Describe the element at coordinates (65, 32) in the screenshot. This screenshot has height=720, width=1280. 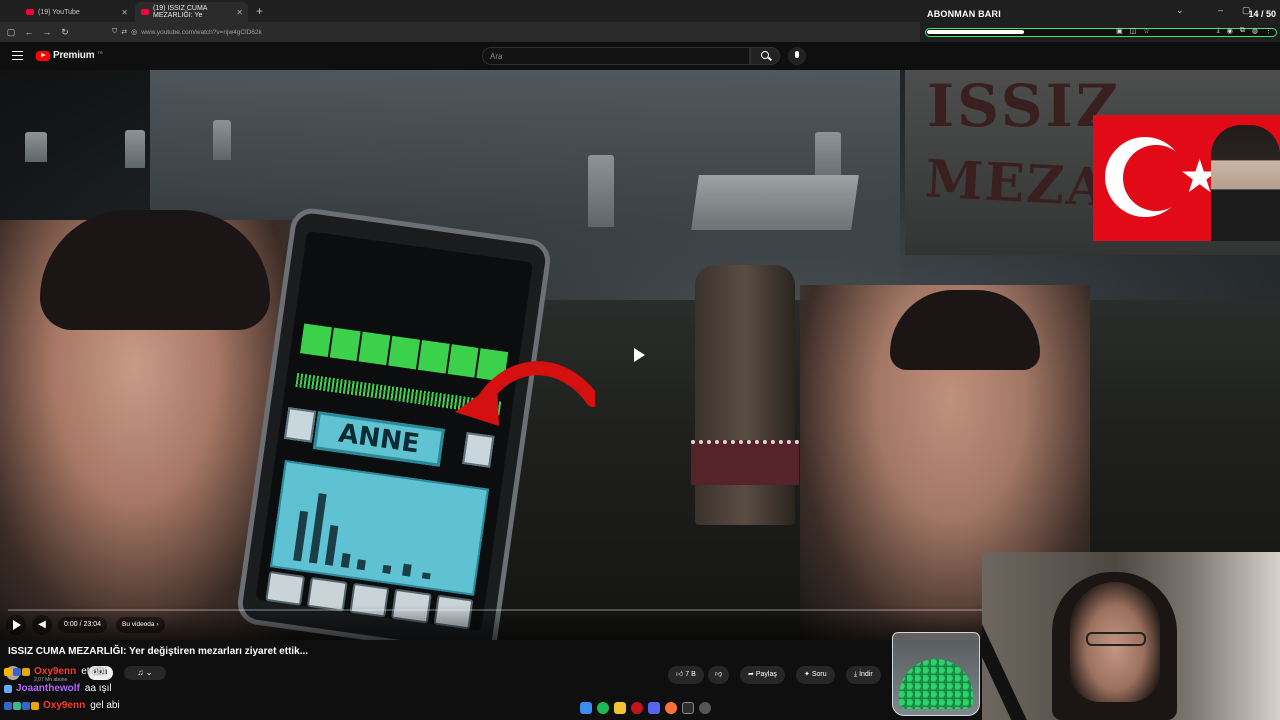
I see `reload-icon: ↻` at that location.